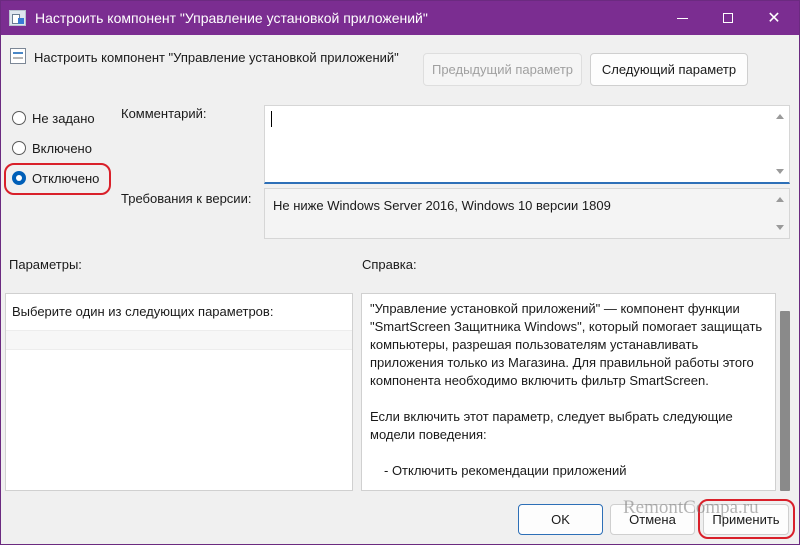 The height and width of the screenshot is (545, 800). Describe the element at coordinates (505, 470) in the screenshot. I see `help-paragraph: - Отключить рекомендации приложений` at that location.